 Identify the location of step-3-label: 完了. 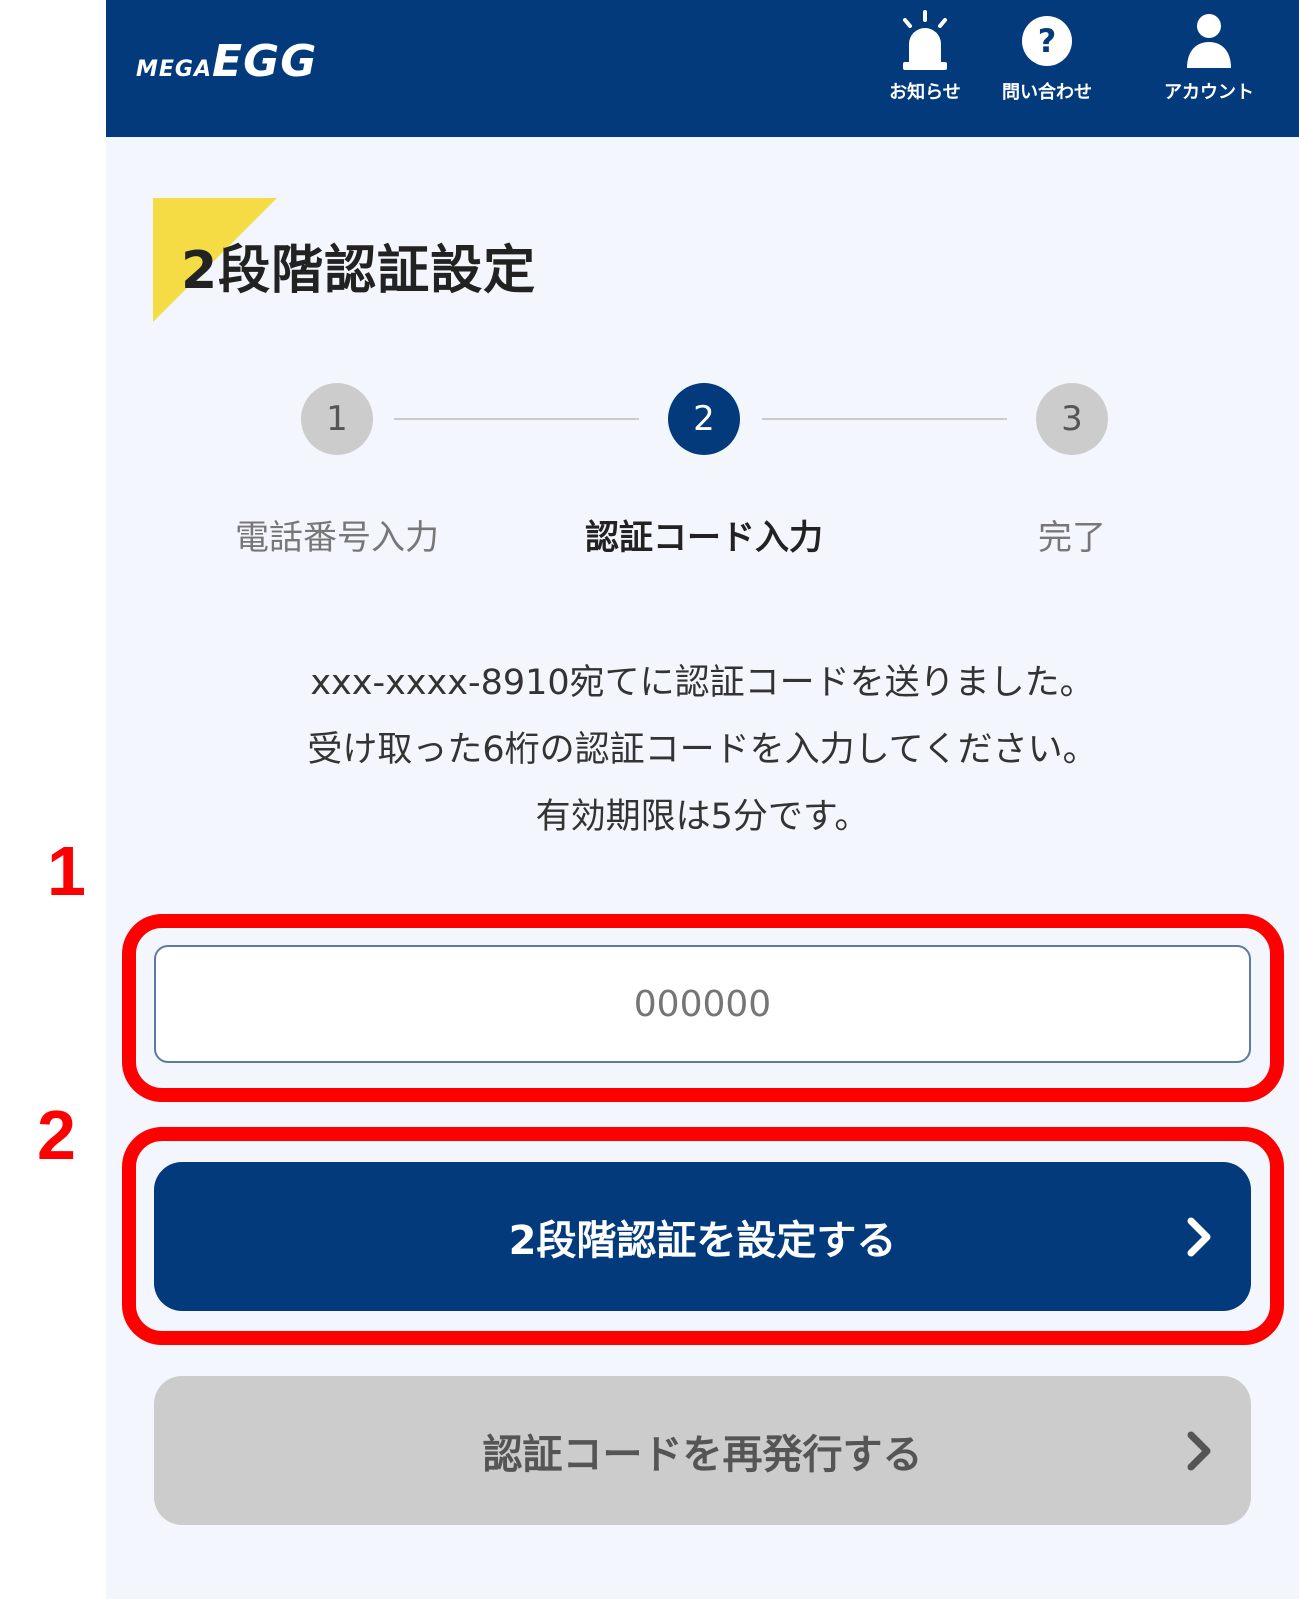
(1072, 538).